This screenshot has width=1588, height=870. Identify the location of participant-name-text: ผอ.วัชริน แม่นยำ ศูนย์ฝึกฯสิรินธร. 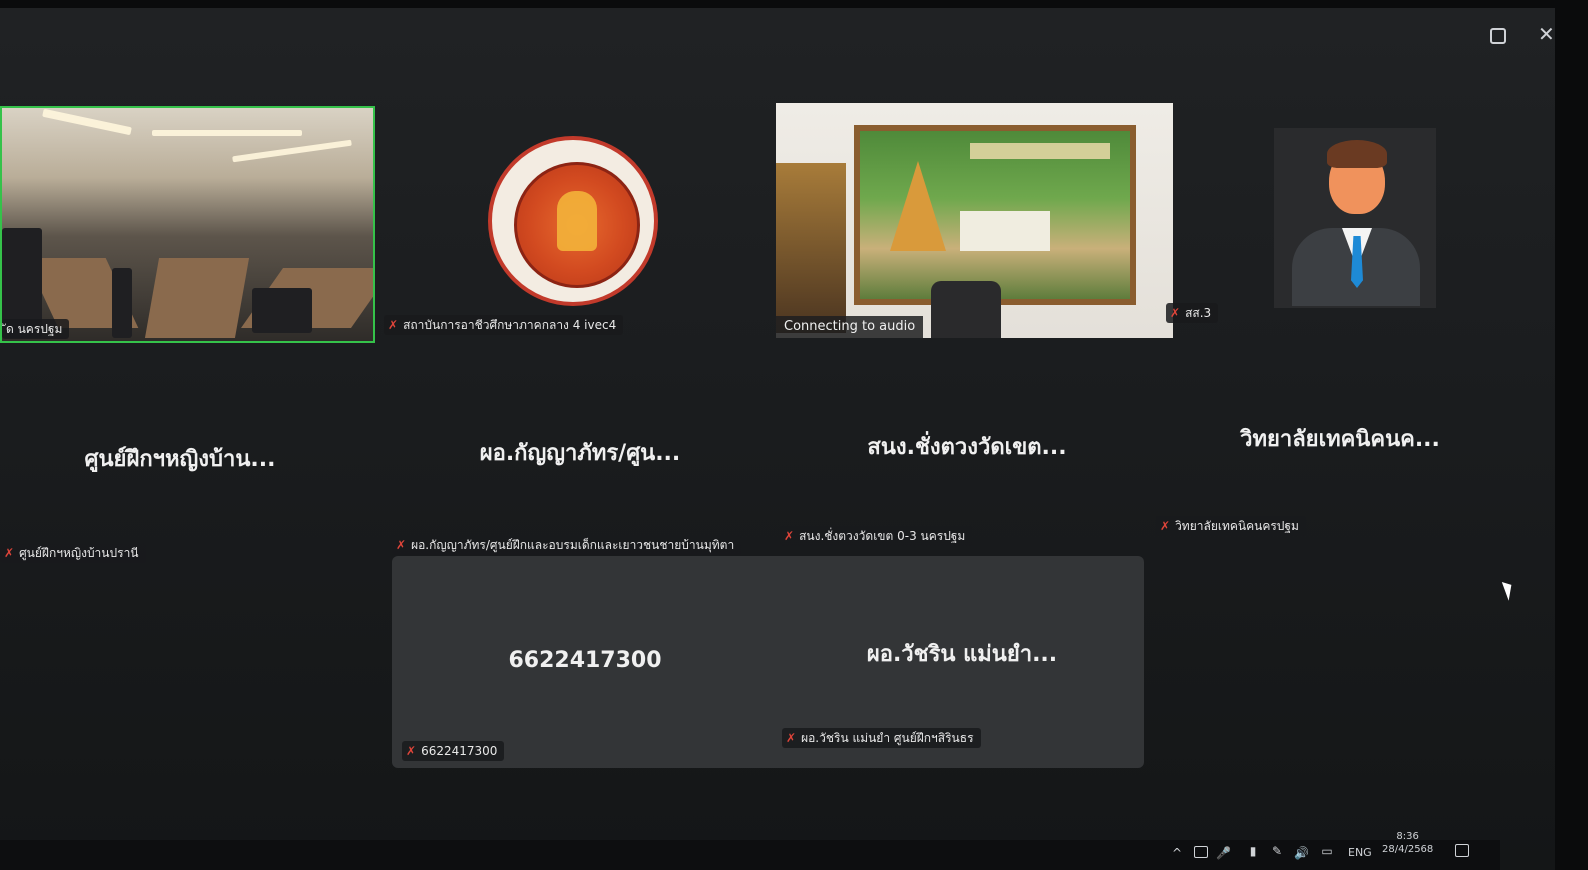
(887, 738).